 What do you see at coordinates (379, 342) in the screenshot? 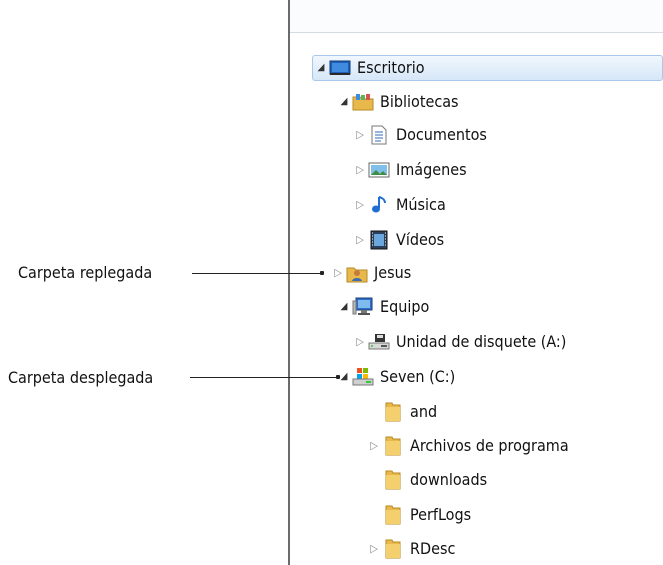
I see `floppy-drive-icon` at bounding box center [379, 342].